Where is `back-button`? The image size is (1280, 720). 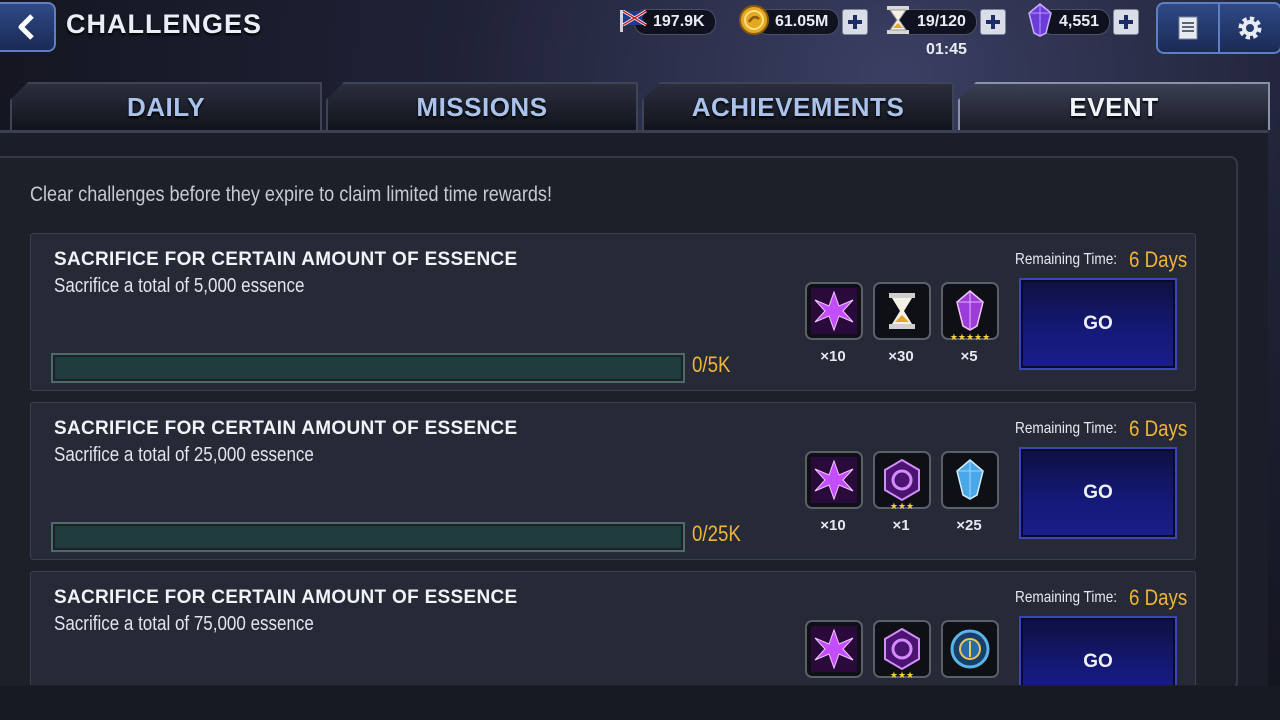
back-button is located at coordinates (28, 27).